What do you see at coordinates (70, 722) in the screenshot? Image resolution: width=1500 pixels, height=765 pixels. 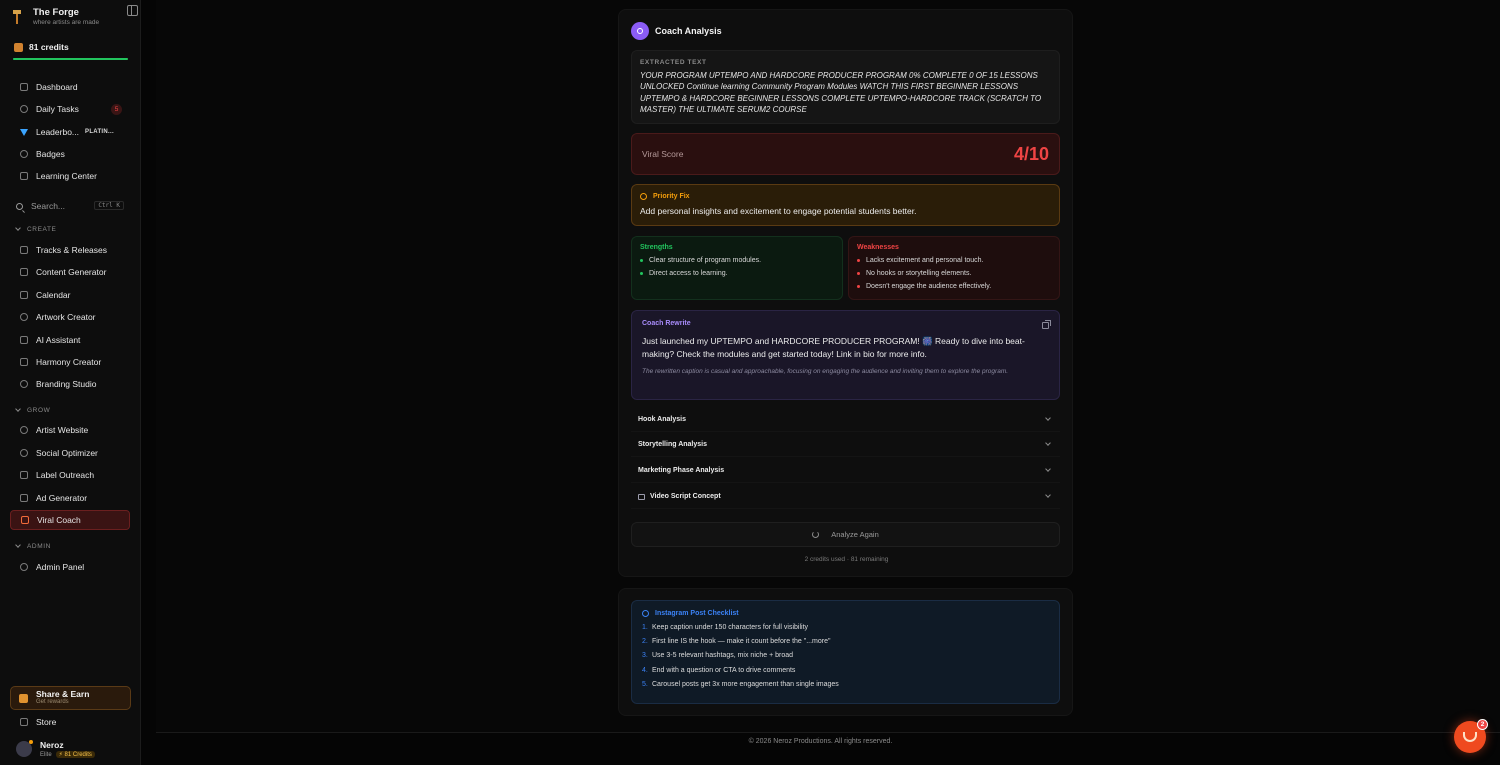 I see `sidebar-item-store: Store` at bounding box center [70, 722].